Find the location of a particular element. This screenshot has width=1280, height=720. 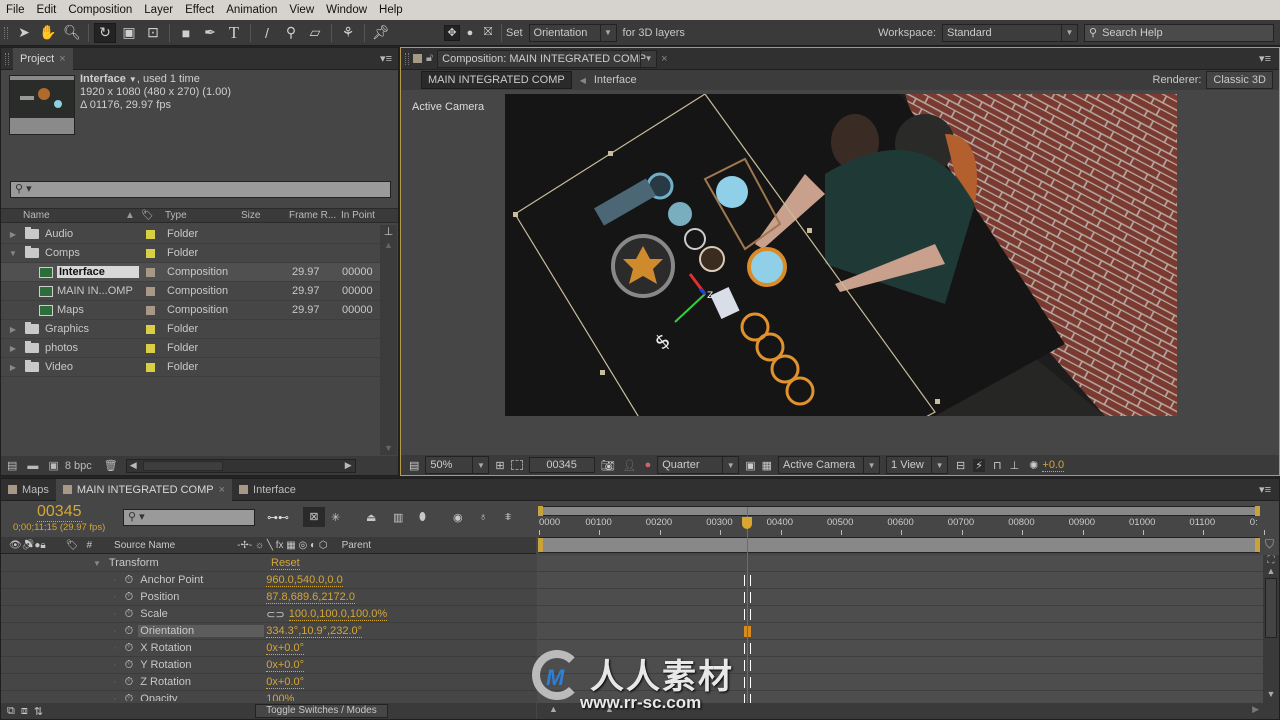

column-in-point: In Point is located at coordinates (358, 215).